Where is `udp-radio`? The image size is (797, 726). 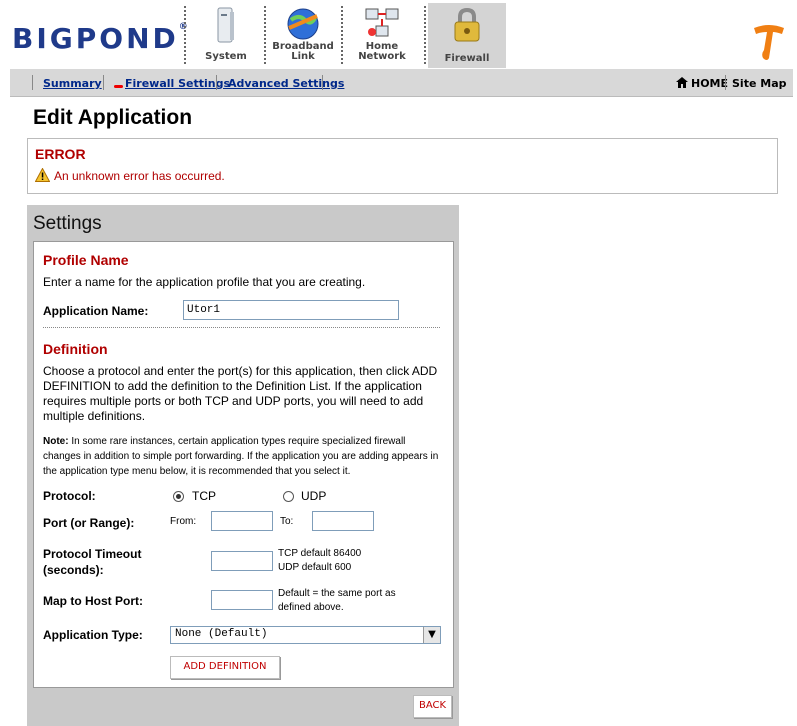 udp-radio is located at coordinates (288, 496).